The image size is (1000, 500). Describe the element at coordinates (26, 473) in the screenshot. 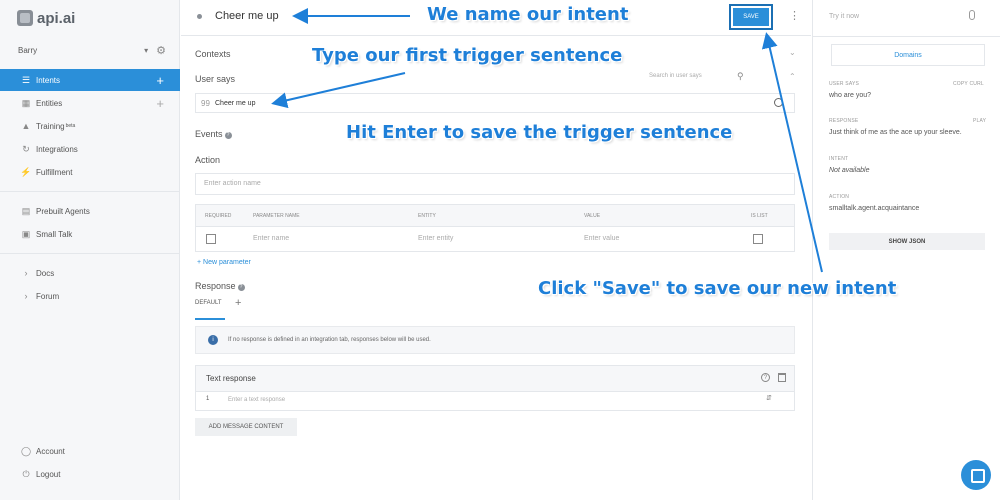

I see `power-icon: ⏻` at that location.